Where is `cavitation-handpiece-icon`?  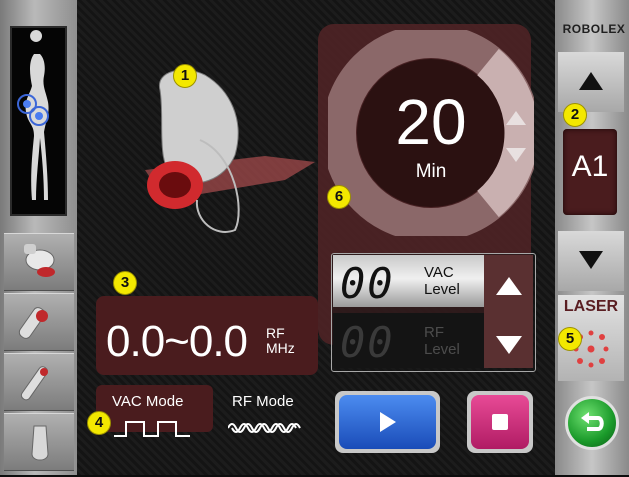
cavitation-handpiece-icon is located at coordinates (39, 260).